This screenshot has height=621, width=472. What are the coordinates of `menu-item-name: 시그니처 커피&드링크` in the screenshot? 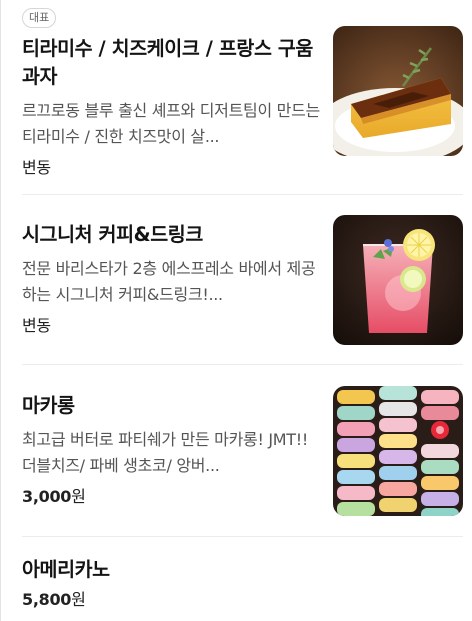 It's located at (172, 235).